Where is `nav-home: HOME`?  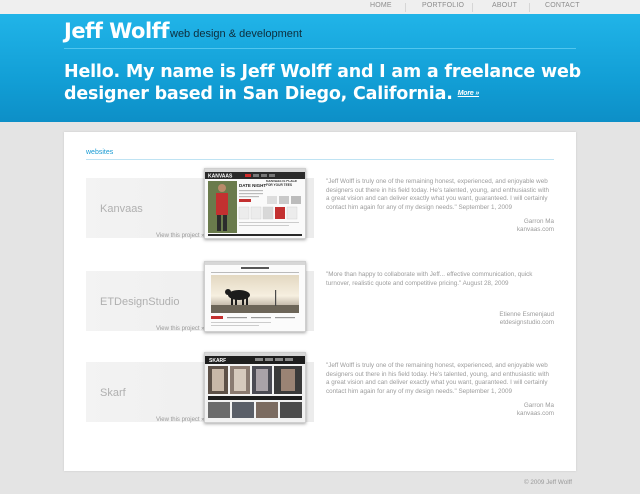
nav-home: HOME is located at coordinates (381, 5).